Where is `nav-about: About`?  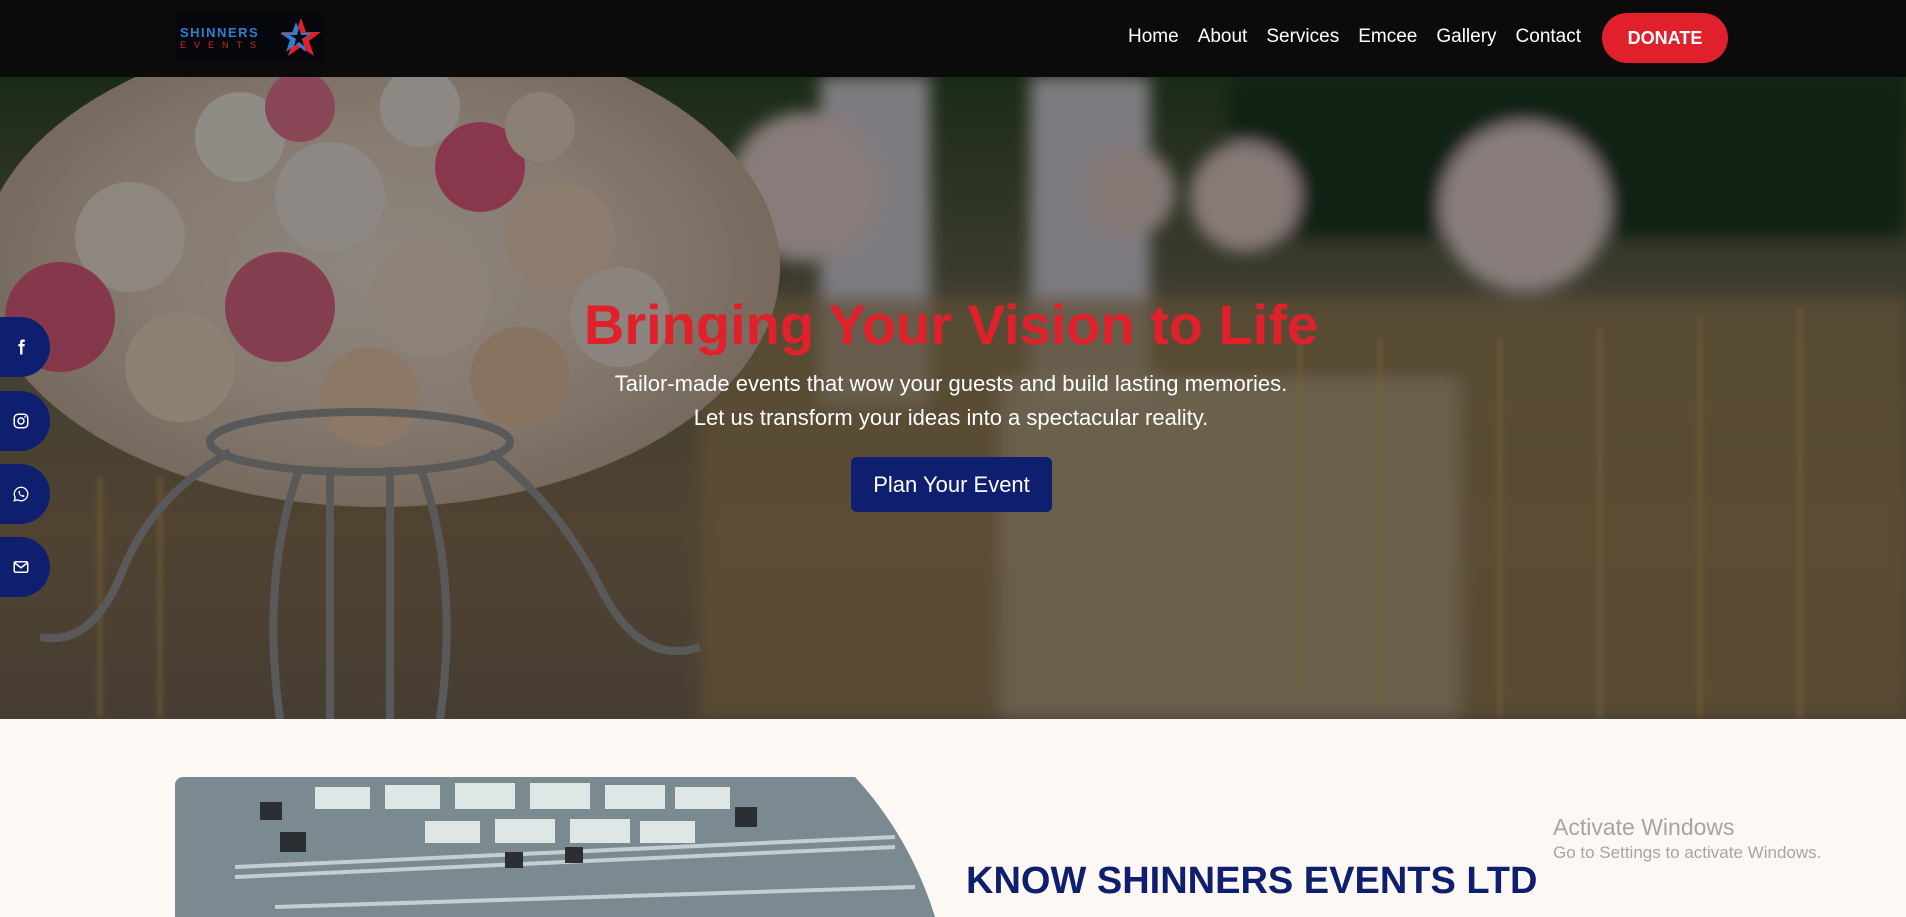
nav-about: About is located at coordinates (1223, 37).